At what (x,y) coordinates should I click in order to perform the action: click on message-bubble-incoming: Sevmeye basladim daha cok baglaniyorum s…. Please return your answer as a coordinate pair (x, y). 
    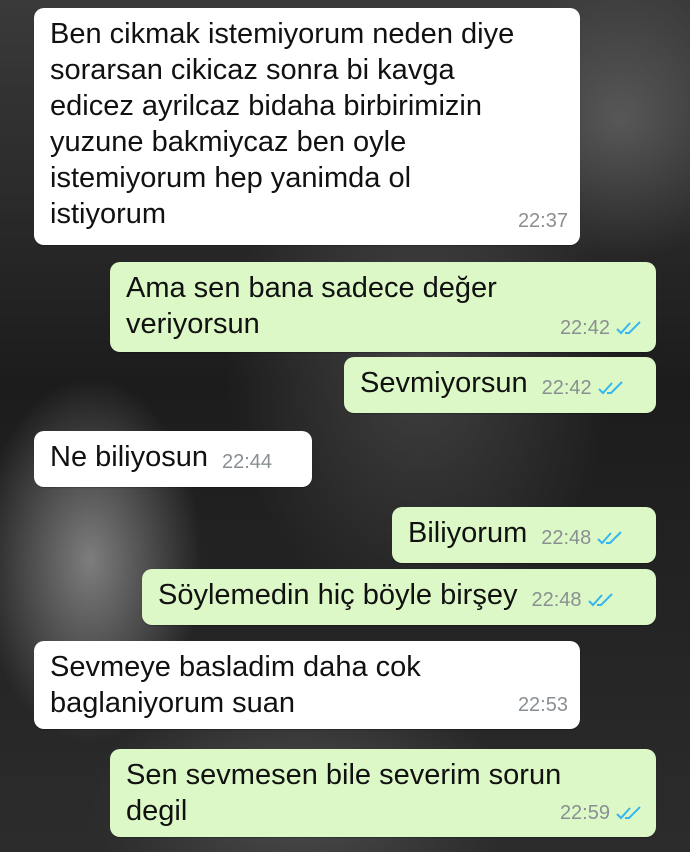
    Looking at the image, I should click on (307, 685).